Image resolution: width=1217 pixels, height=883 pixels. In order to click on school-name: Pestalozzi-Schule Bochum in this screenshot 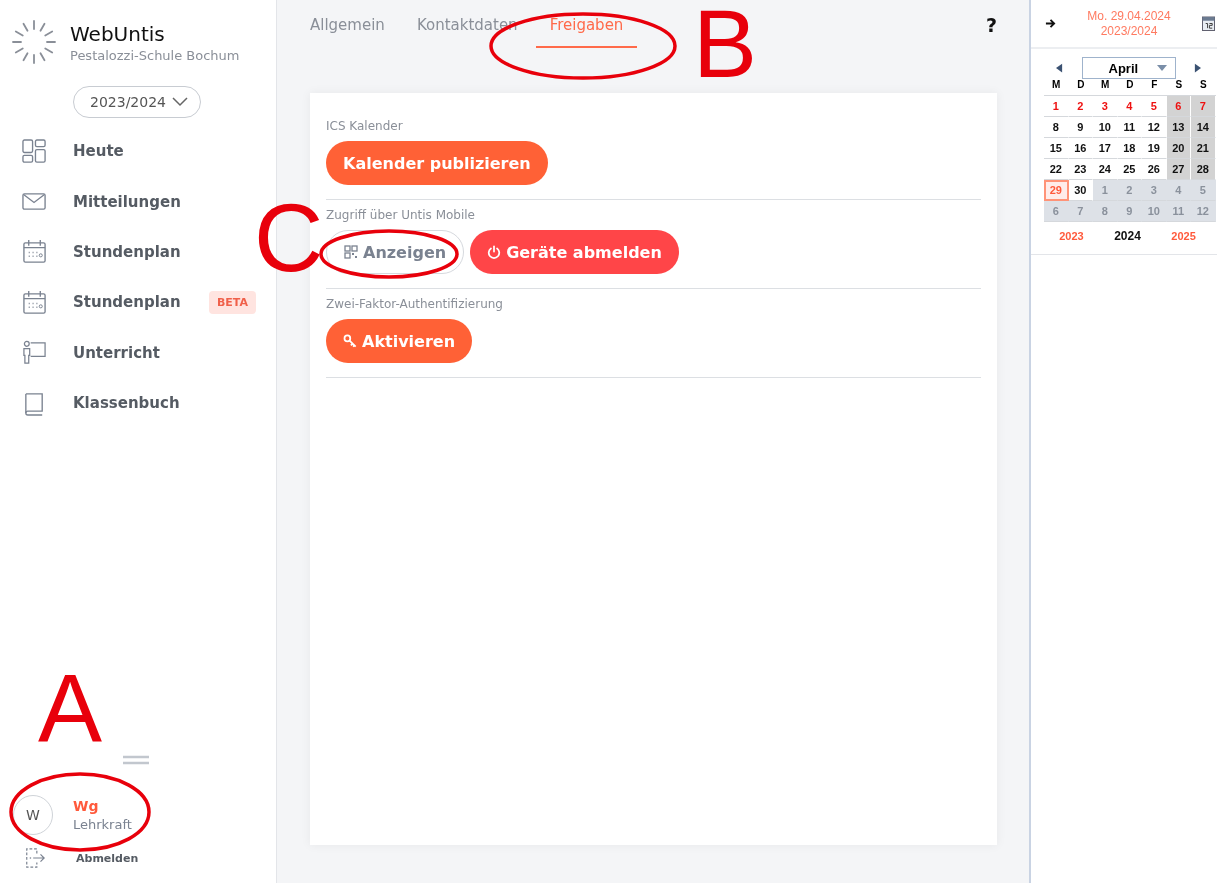, I will do `click(155, 55)`.